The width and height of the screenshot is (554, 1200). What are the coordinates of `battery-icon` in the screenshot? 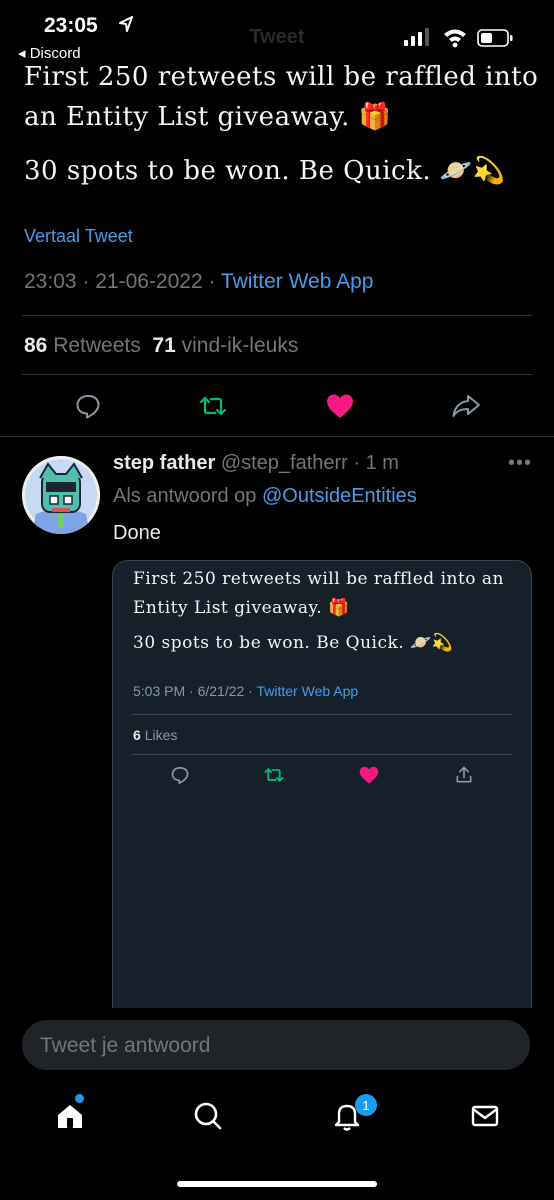 It's located at (495, 38).